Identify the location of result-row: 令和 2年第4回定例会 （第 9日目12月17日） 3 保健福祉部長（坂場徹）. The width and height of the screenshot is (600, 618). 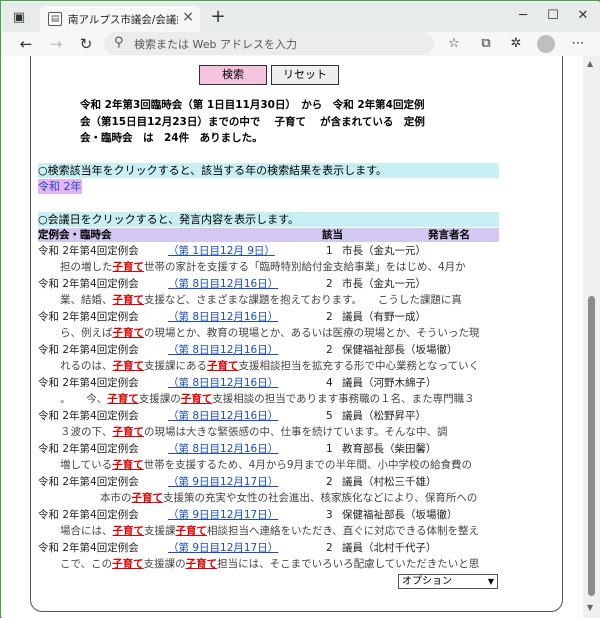
(268, 515).